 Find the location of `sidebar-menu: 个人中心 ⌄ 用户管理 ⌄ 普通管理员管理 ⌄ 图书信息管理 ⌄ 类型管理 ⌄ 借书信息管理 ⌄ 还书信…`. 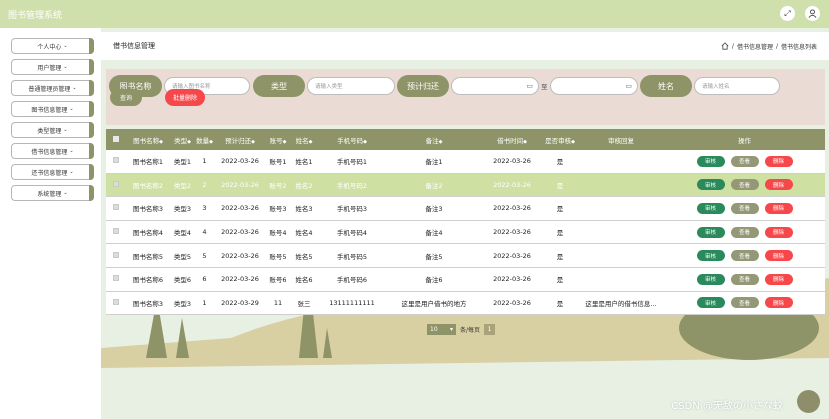

sidebar-menu: 个人中心 ⌄ 用户管理 ⌄ 普通管理员管理 ⌄ 图书信息管理 ⌄ 类型管理 ⌄ 借书信息管理 ⌄ 还书信… is located at coordinates (50, 114).